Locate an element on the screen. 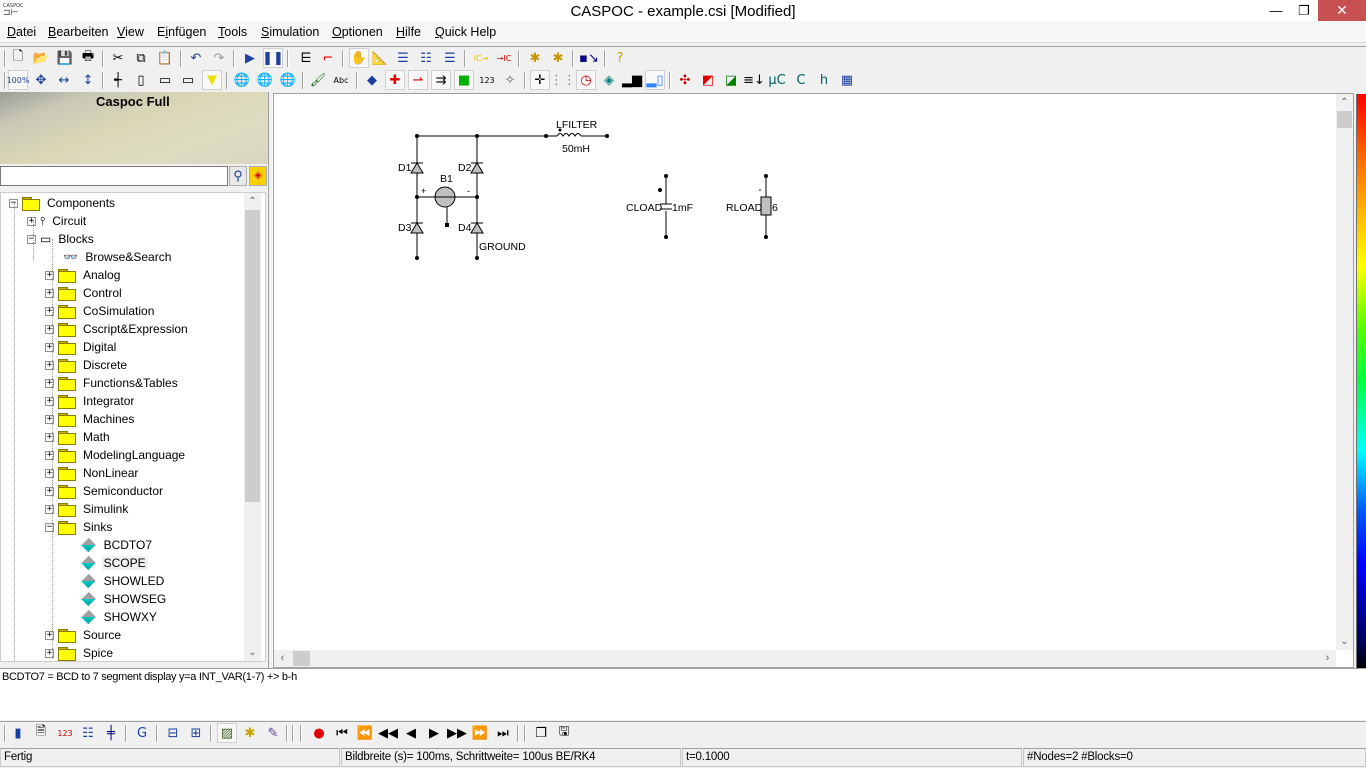 The image size is (1366, 768). save-all-button: 🖫 is located at coordinates (564, 733).